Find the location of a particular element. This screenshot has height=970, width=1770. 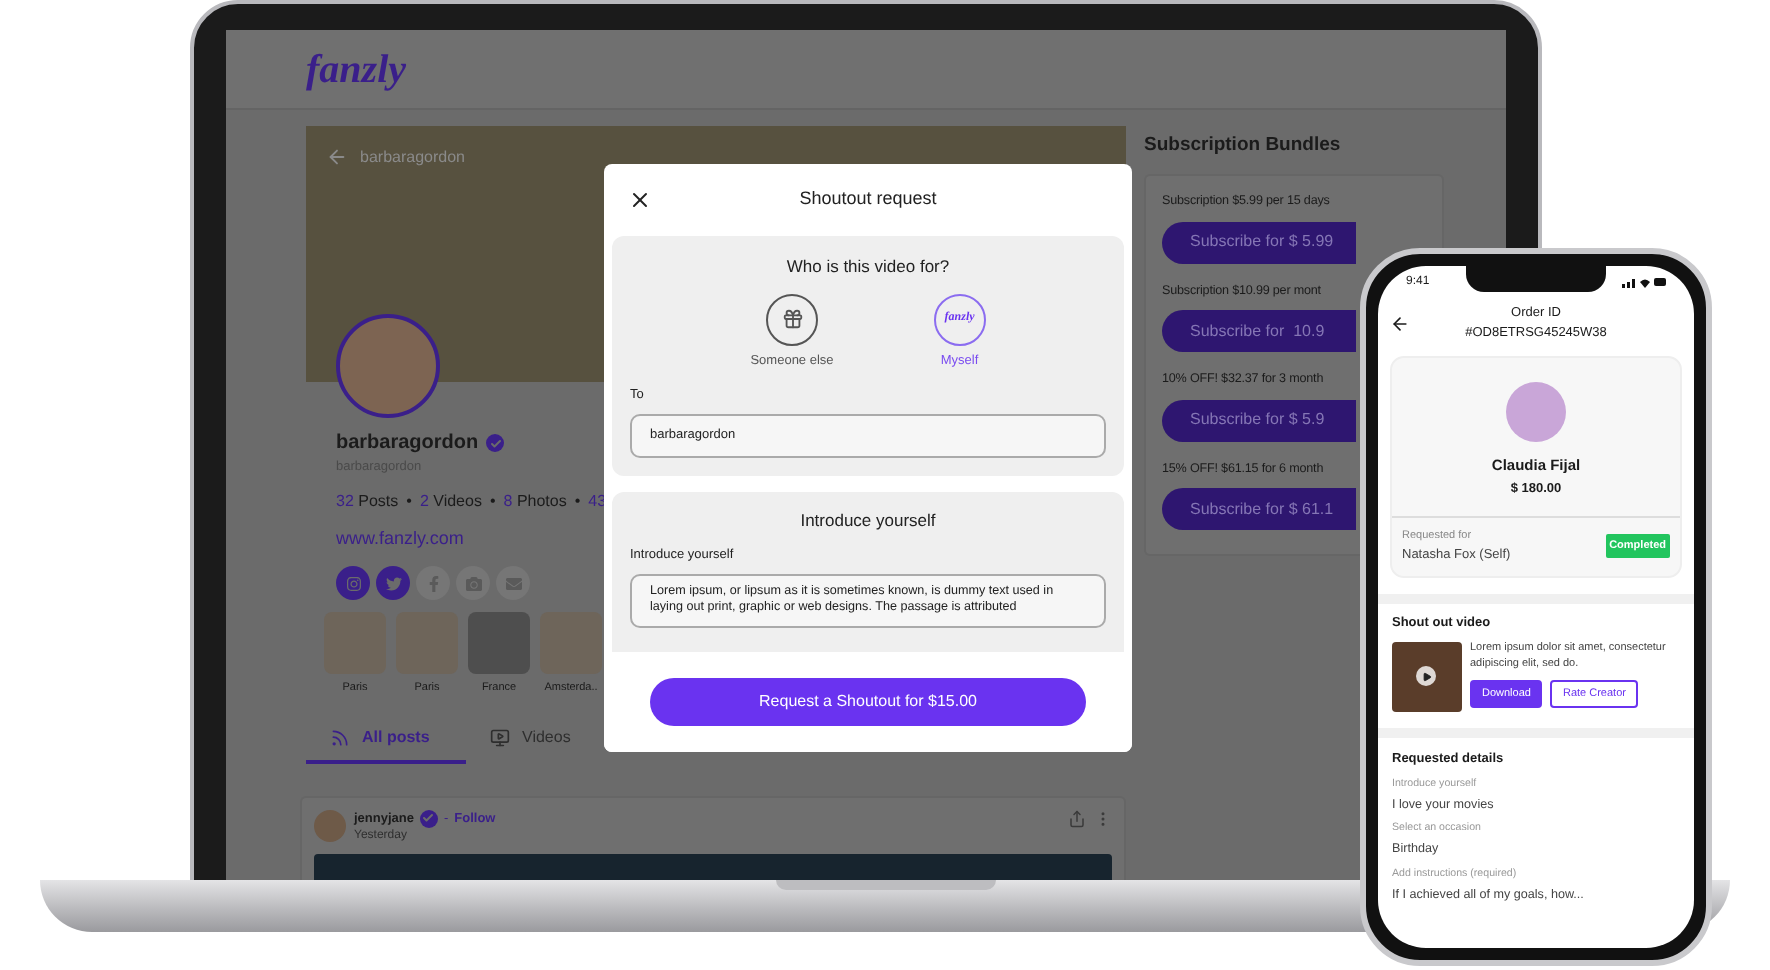

share-icon is located at coordinates (1077, 818).